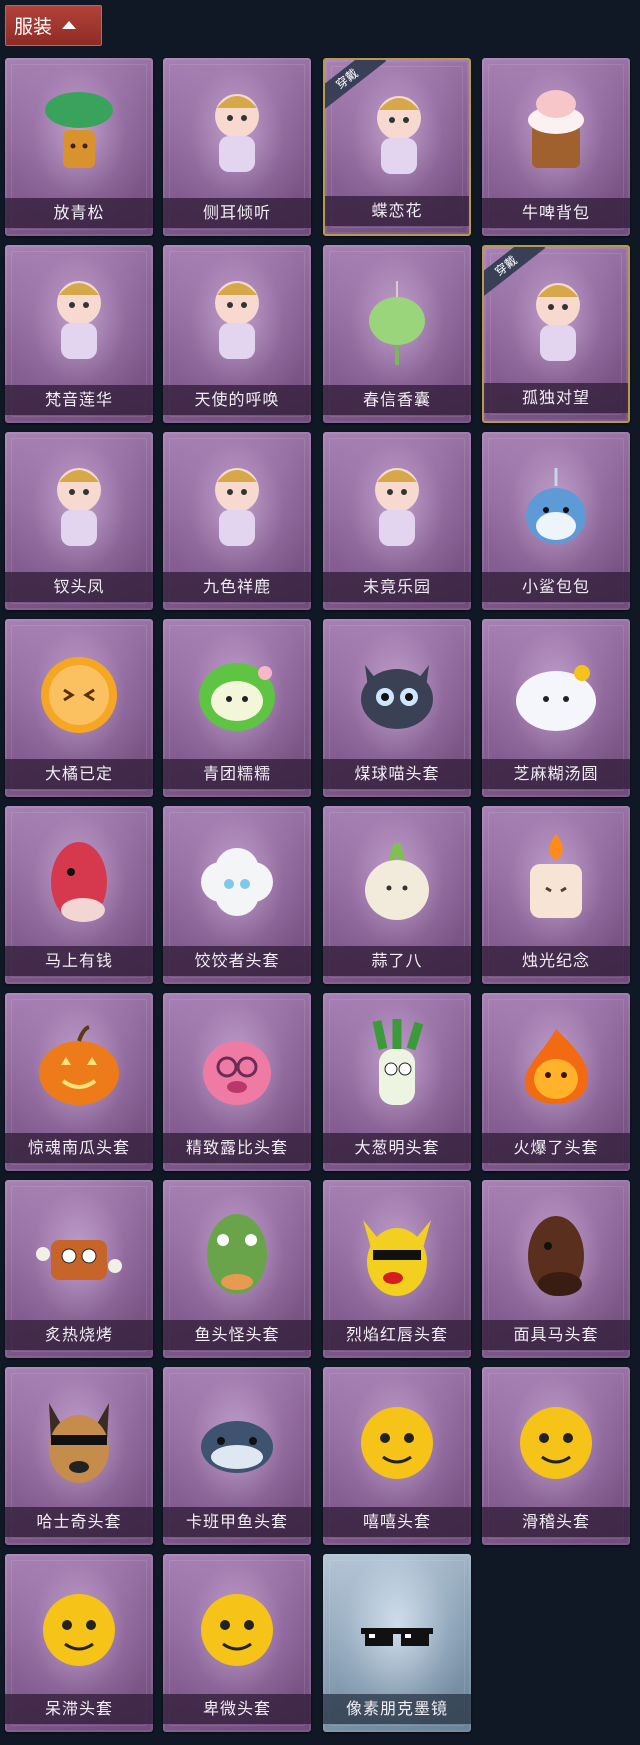  I want to click on horse-mask-icon, so click(556, 1256).